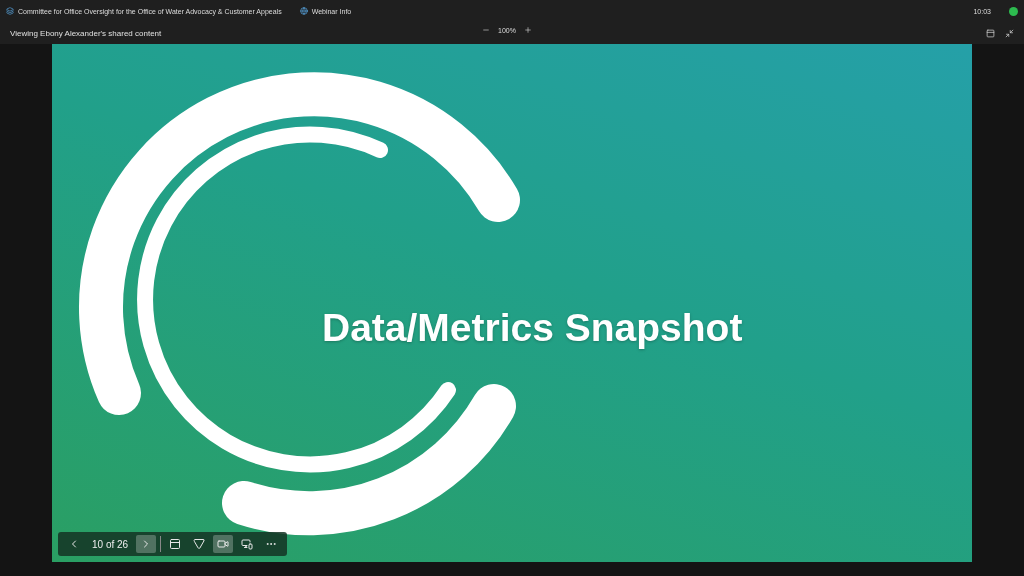 The image size is (1024, 576). What do you see at coordinates (532, 328) in the screenshot?
I see `slide-title: Data/Metrics Snapshot` at bounding box center [532, 328].